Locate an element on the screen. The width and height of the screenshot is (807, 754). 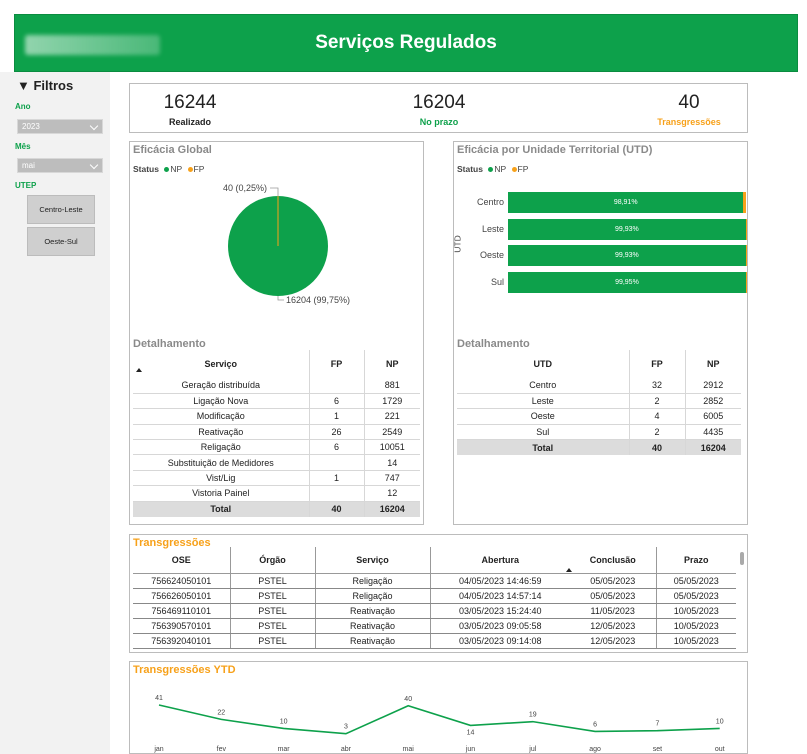
ytd-x-tick-label: fev is located at coordinates (222, 749).